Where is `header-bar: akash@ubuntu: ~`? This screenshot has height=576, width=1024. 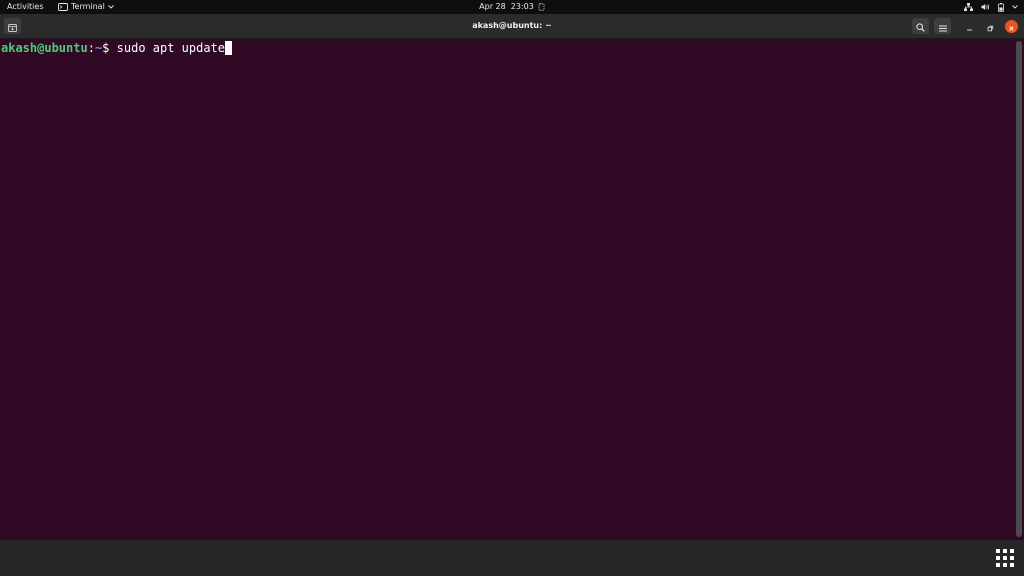 header-bar: akash@ubuntu: ~ is located at coordinates (512, 26).